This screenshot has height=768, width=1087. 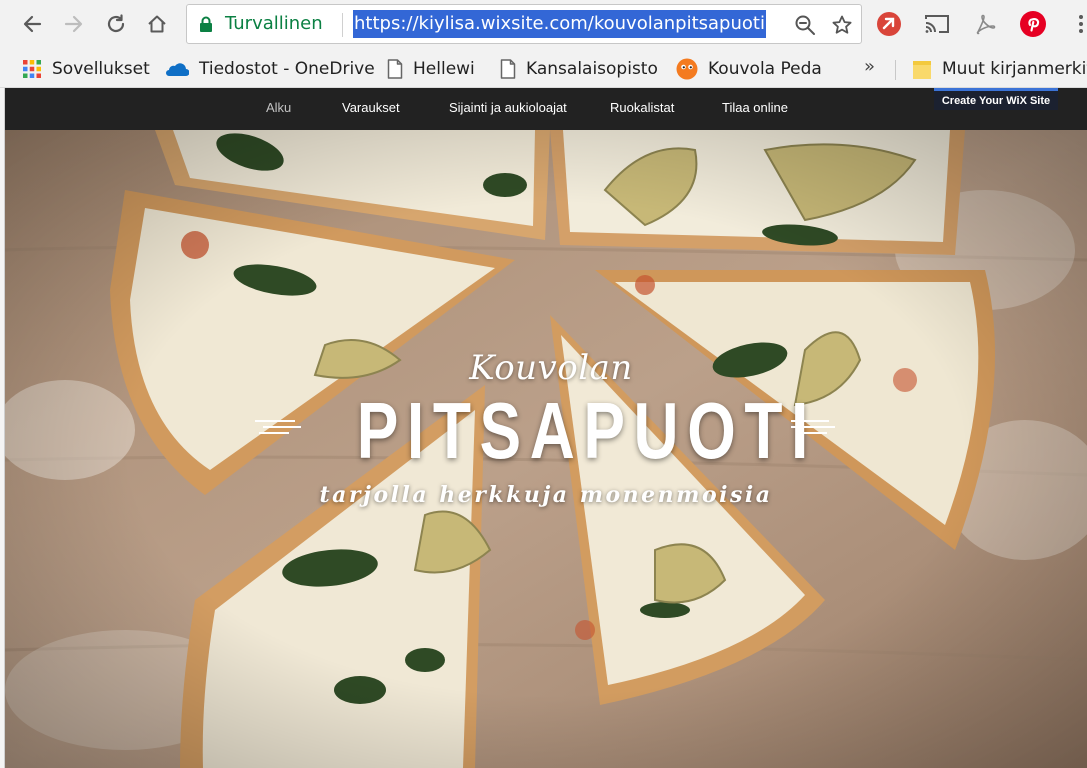 I want to click on bookmark-label: Kouvola Peda, so click(x=765, y=69).